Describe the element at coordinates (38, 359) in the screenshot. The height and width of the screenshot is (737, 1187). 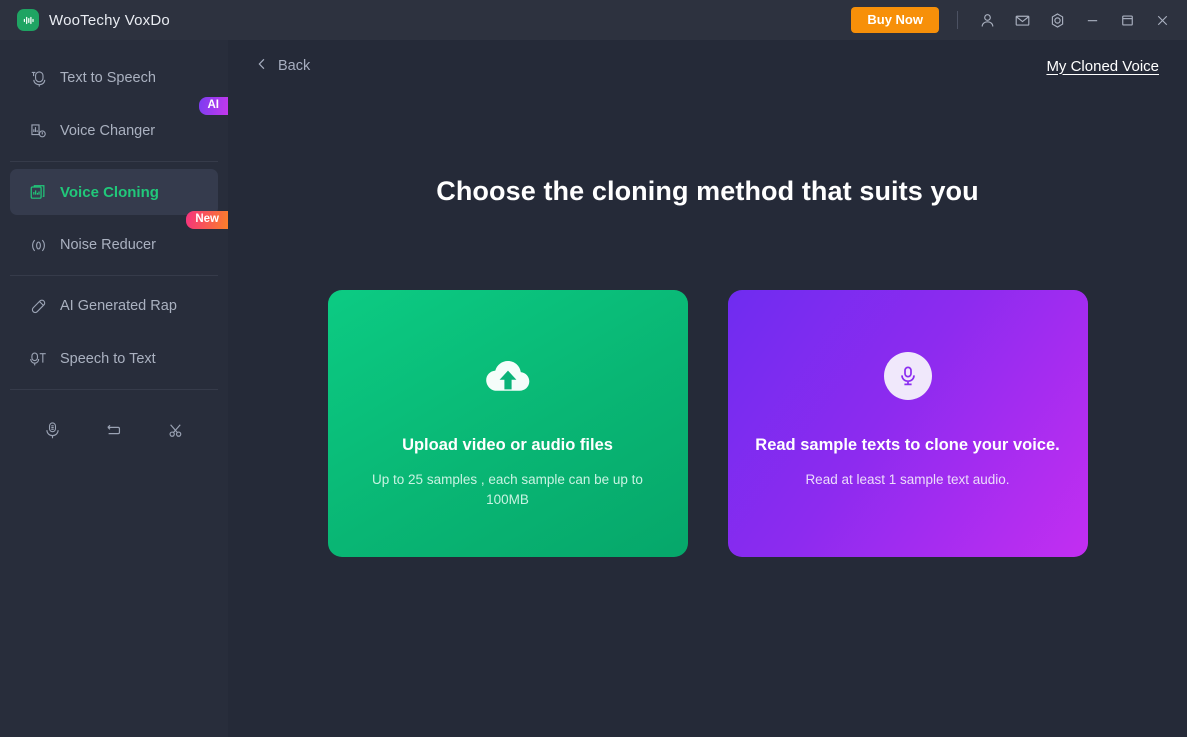
I see `speech-to-text-icon` at that location.